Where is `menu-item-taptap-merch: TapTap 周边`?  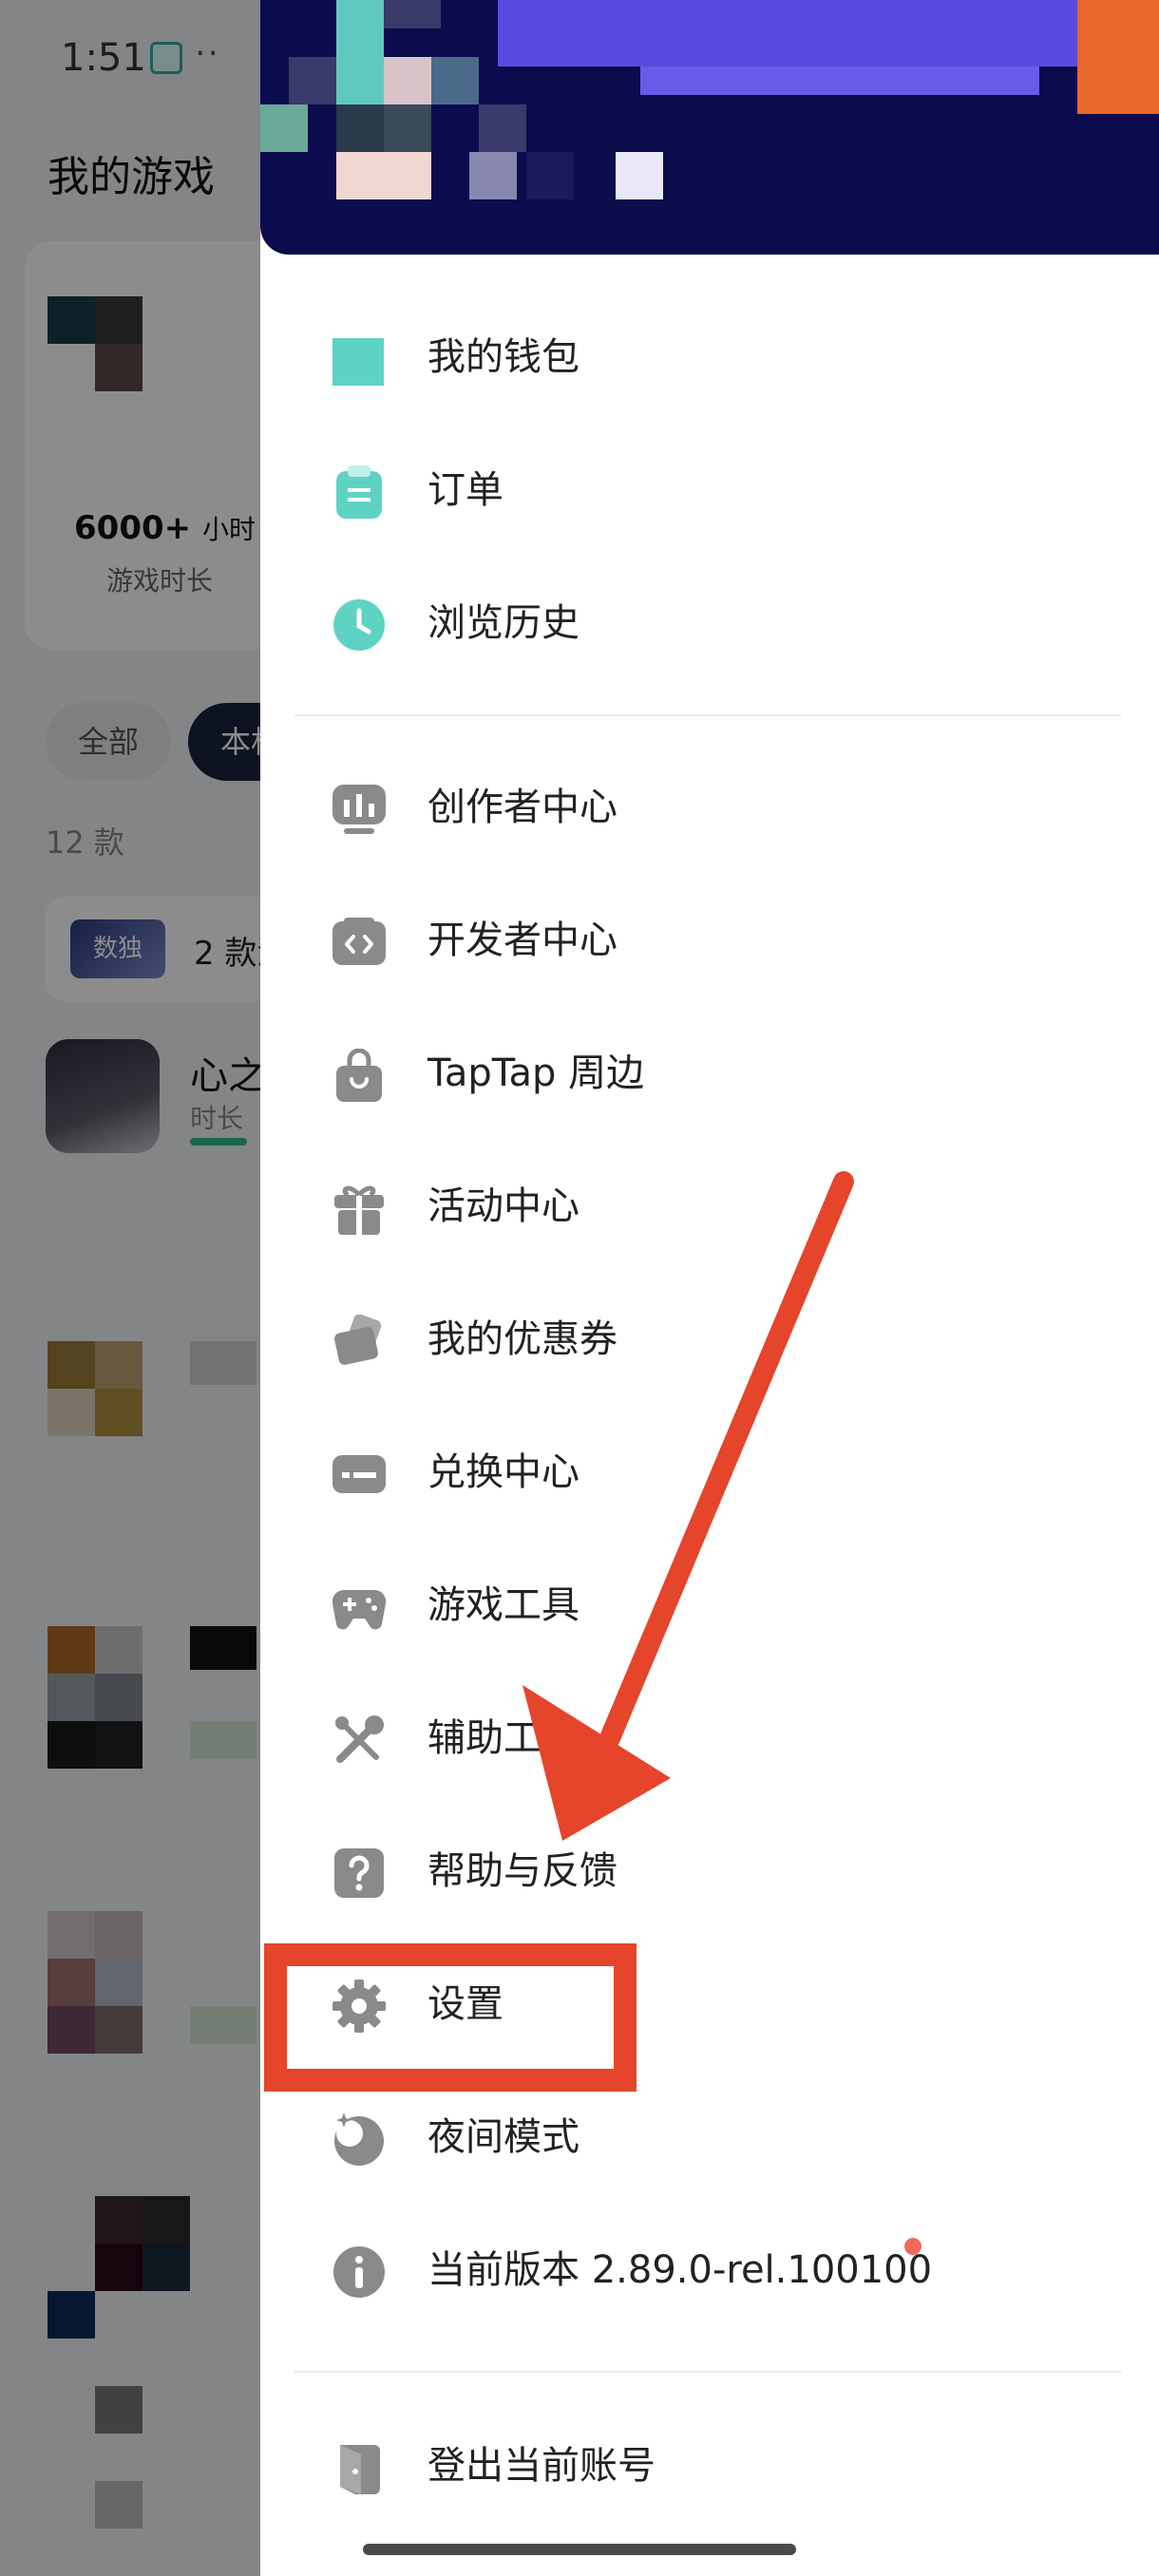 menu-item-taptap-merch: TapTap 周边 is located at coordinates (709, 1073).